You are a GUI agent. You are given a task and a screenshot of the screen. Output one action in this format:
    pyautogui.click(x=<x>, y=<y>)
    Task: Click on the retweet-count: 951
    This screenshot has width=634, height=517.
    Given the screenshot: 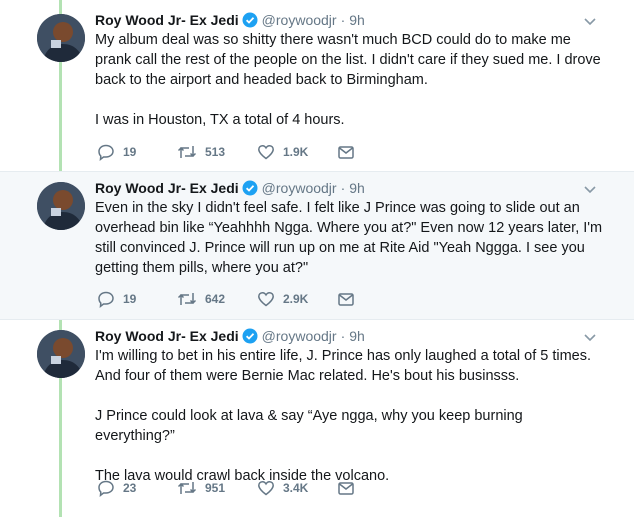 What is the action you would take?
    pyautogui.click(x=215, y=488)
    